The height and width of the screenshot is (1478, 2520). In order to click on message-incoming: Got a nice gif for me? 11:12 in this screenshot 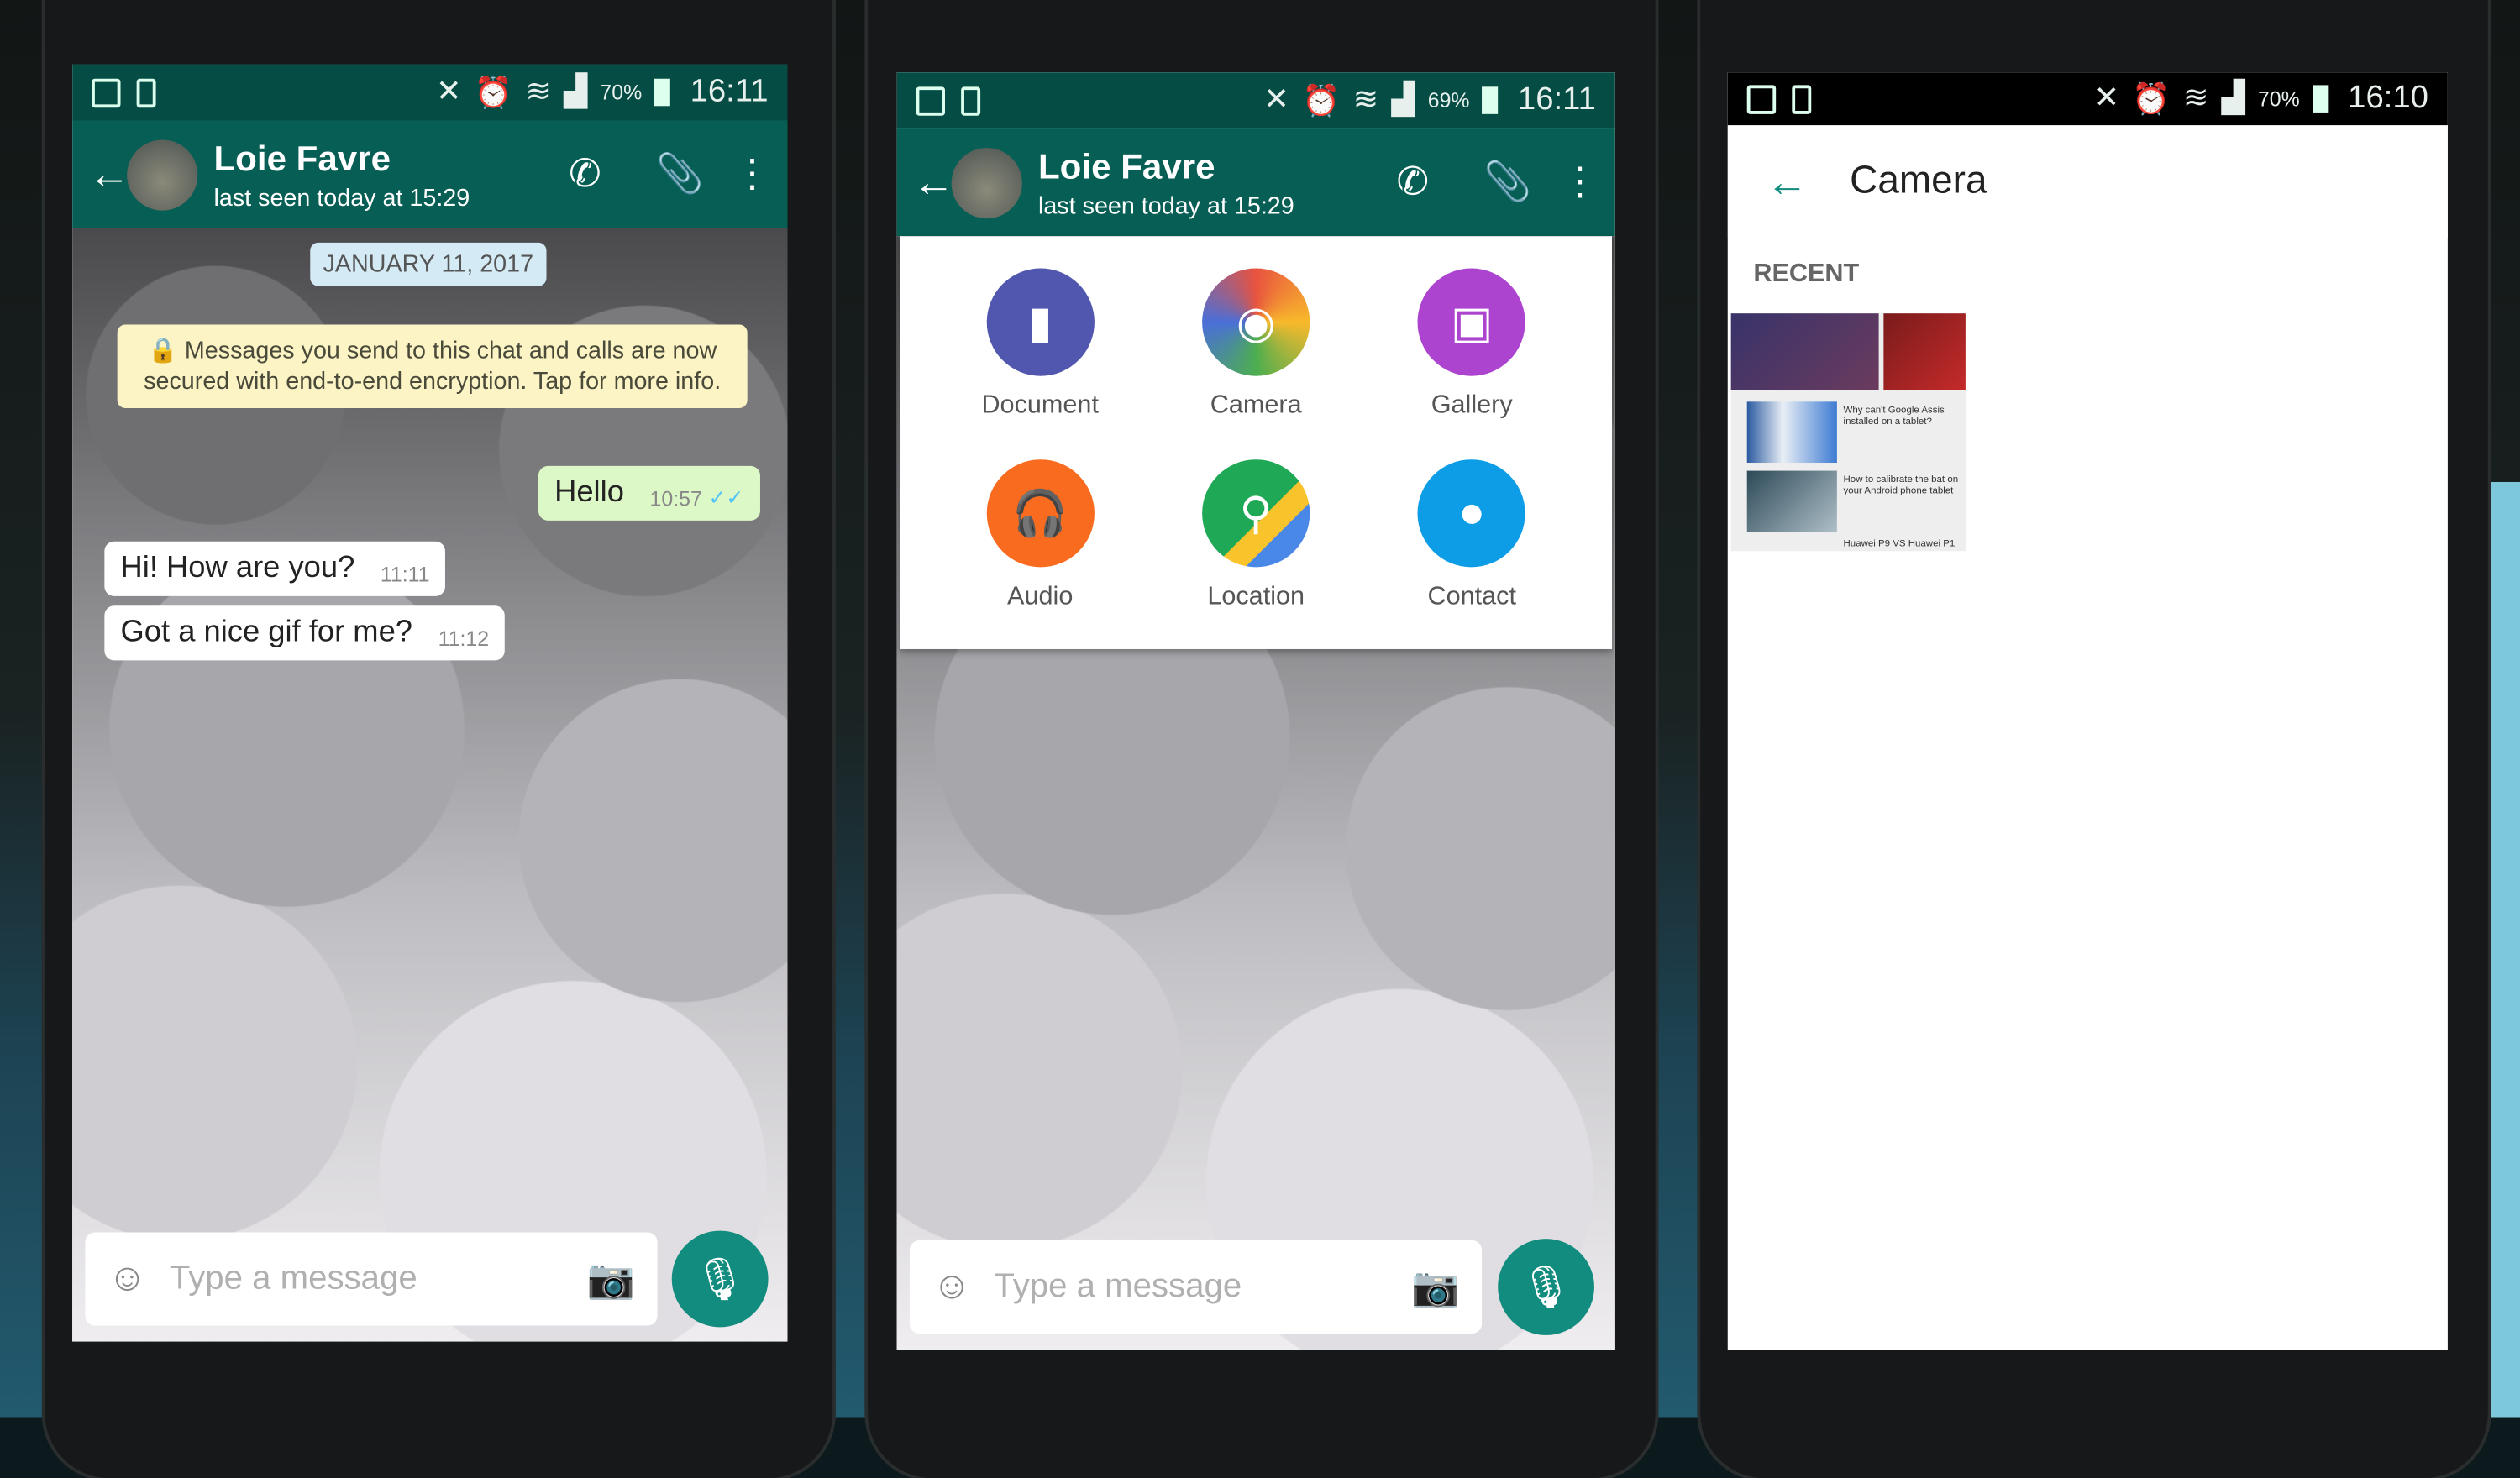, I will do `click(305, 633)`.